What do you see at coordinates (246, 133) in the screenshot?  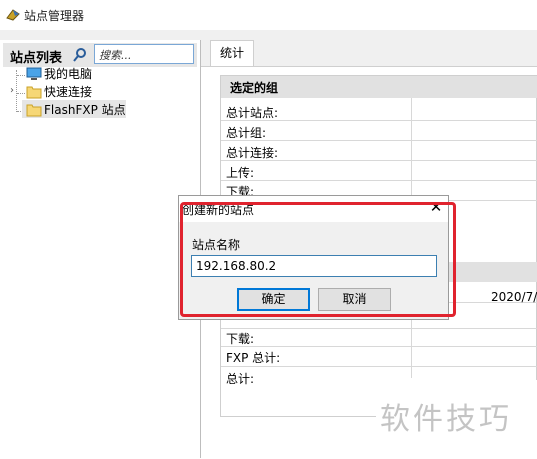 I see `stat-label-total-groups: 总计组:` at bounding box center [246, 133].